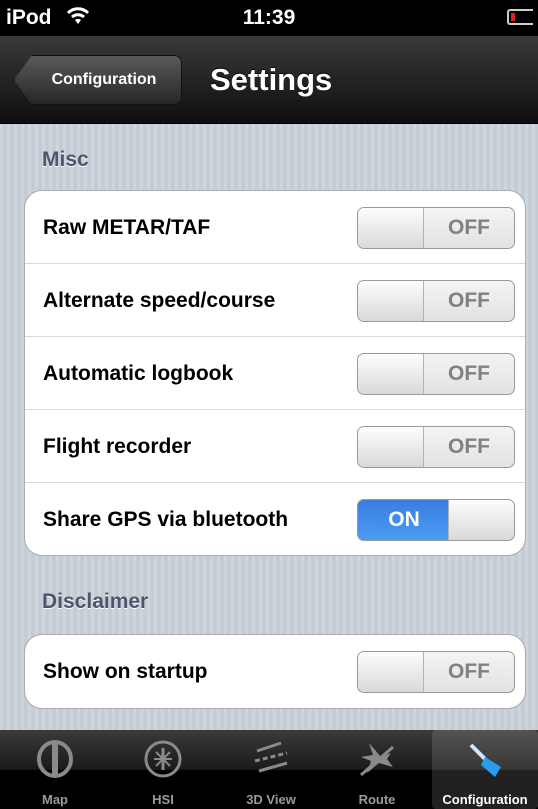 This screenshot has height=809, width=538. Describe the element at coordinates (138, 373) in the screenshot. I see `setting-label: Automatic logbook` at that location.